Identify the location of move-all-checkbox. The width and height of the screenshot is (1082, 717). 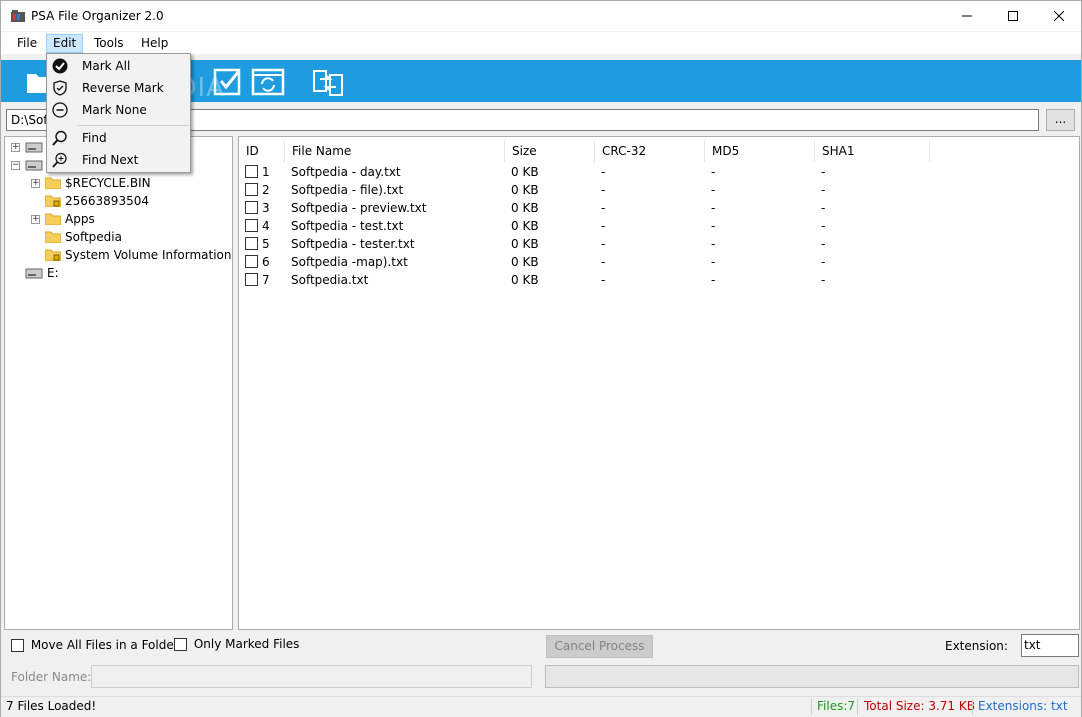
(17, 645).